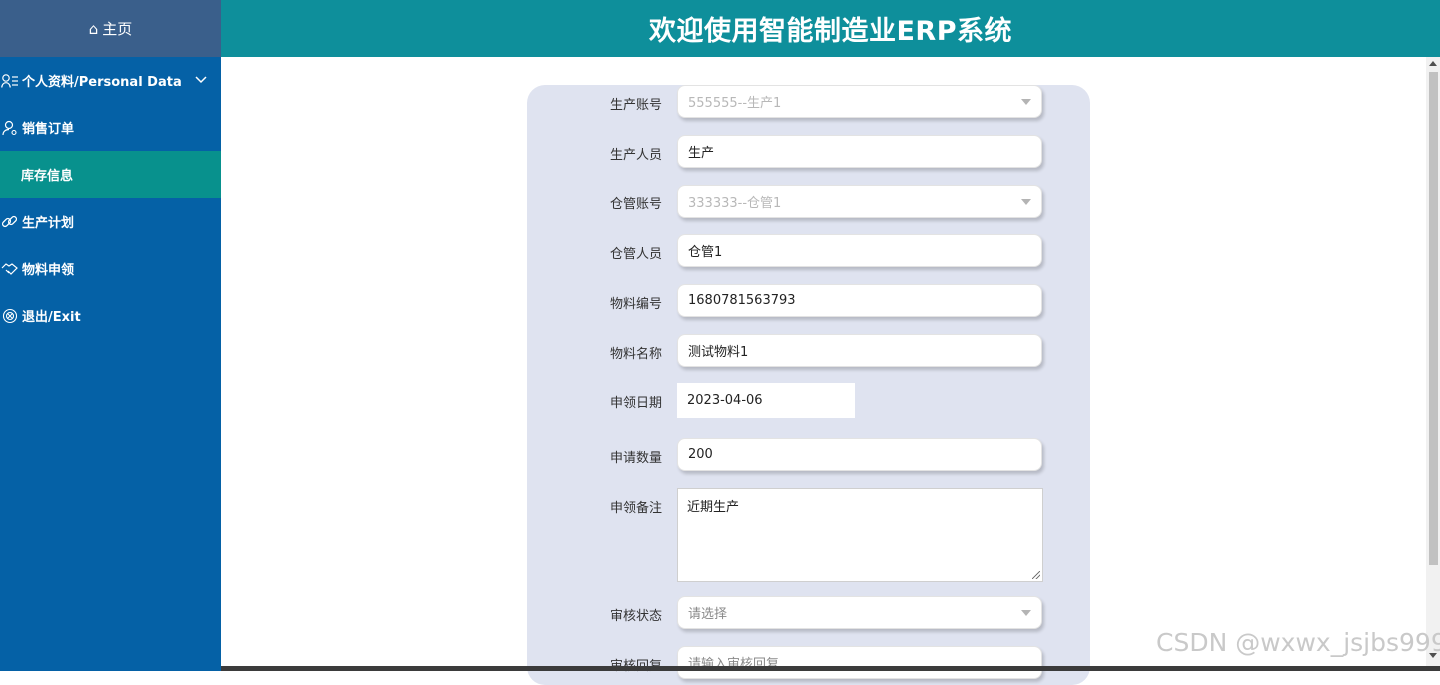 The height and width of the screenshot is (685, 1440). Describe the element at coordinates (859, 454) in the screenshot. I see `apply-quantity-input: 200` at that location.